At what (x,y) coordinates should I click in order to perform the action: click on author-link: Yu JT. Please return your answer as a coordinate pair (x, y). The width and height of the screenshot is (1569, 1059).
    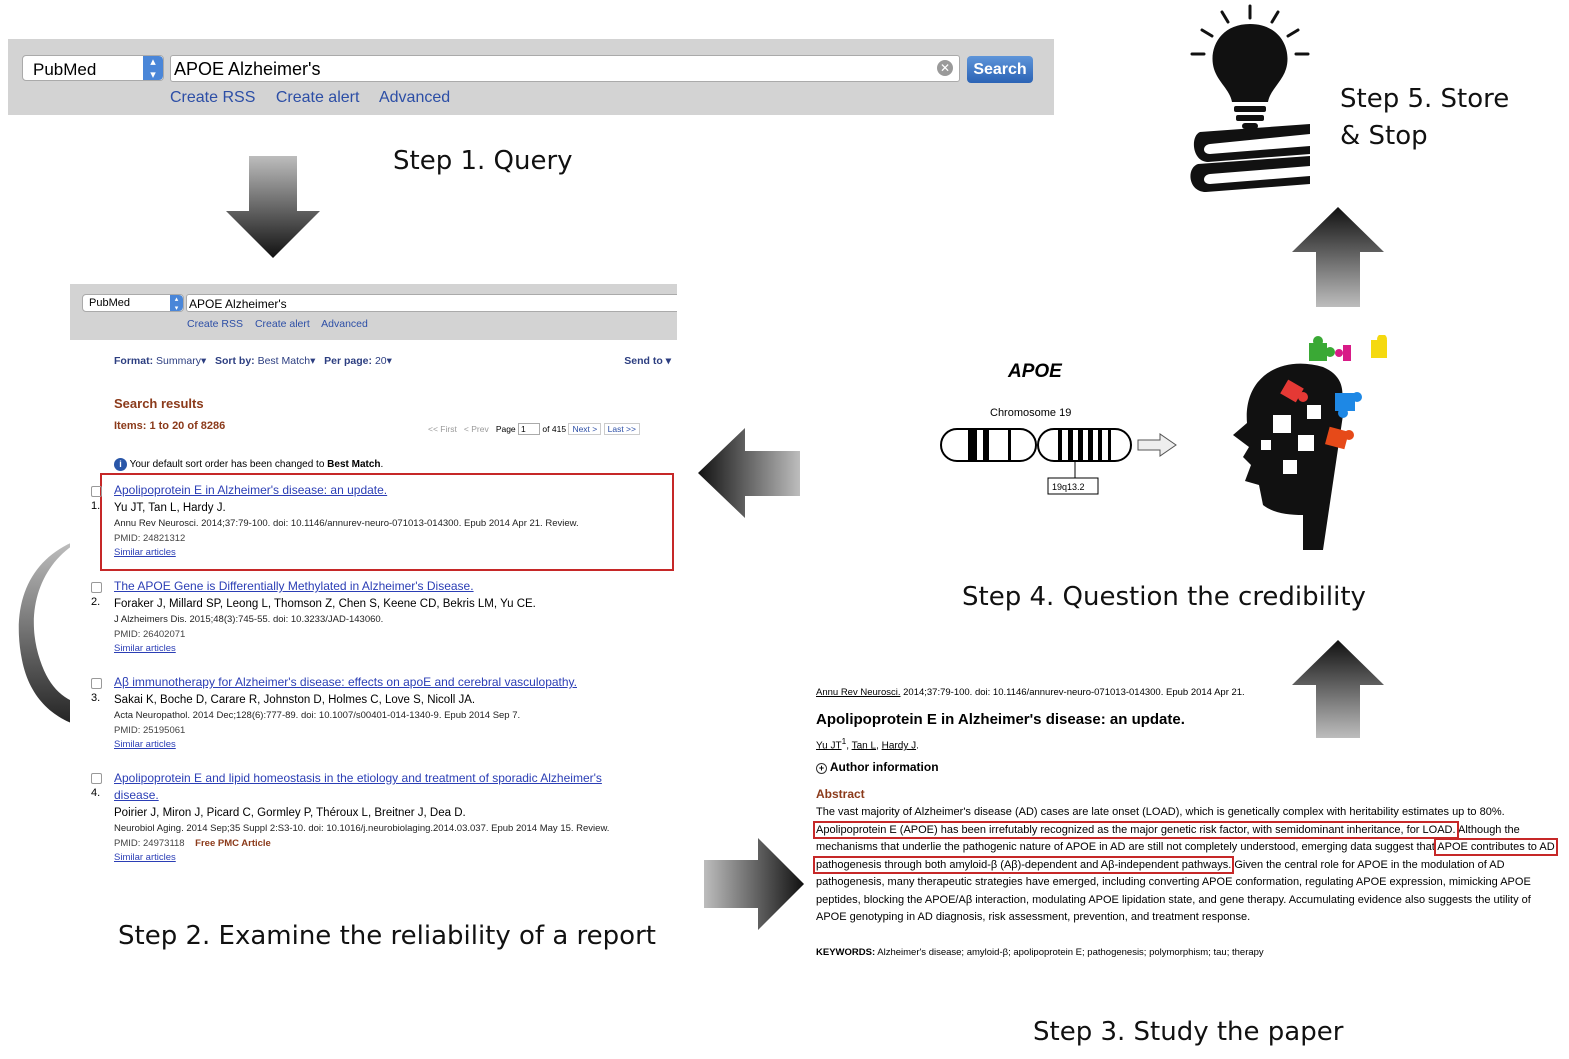
    Looking at the image, I should click on (829, 745).